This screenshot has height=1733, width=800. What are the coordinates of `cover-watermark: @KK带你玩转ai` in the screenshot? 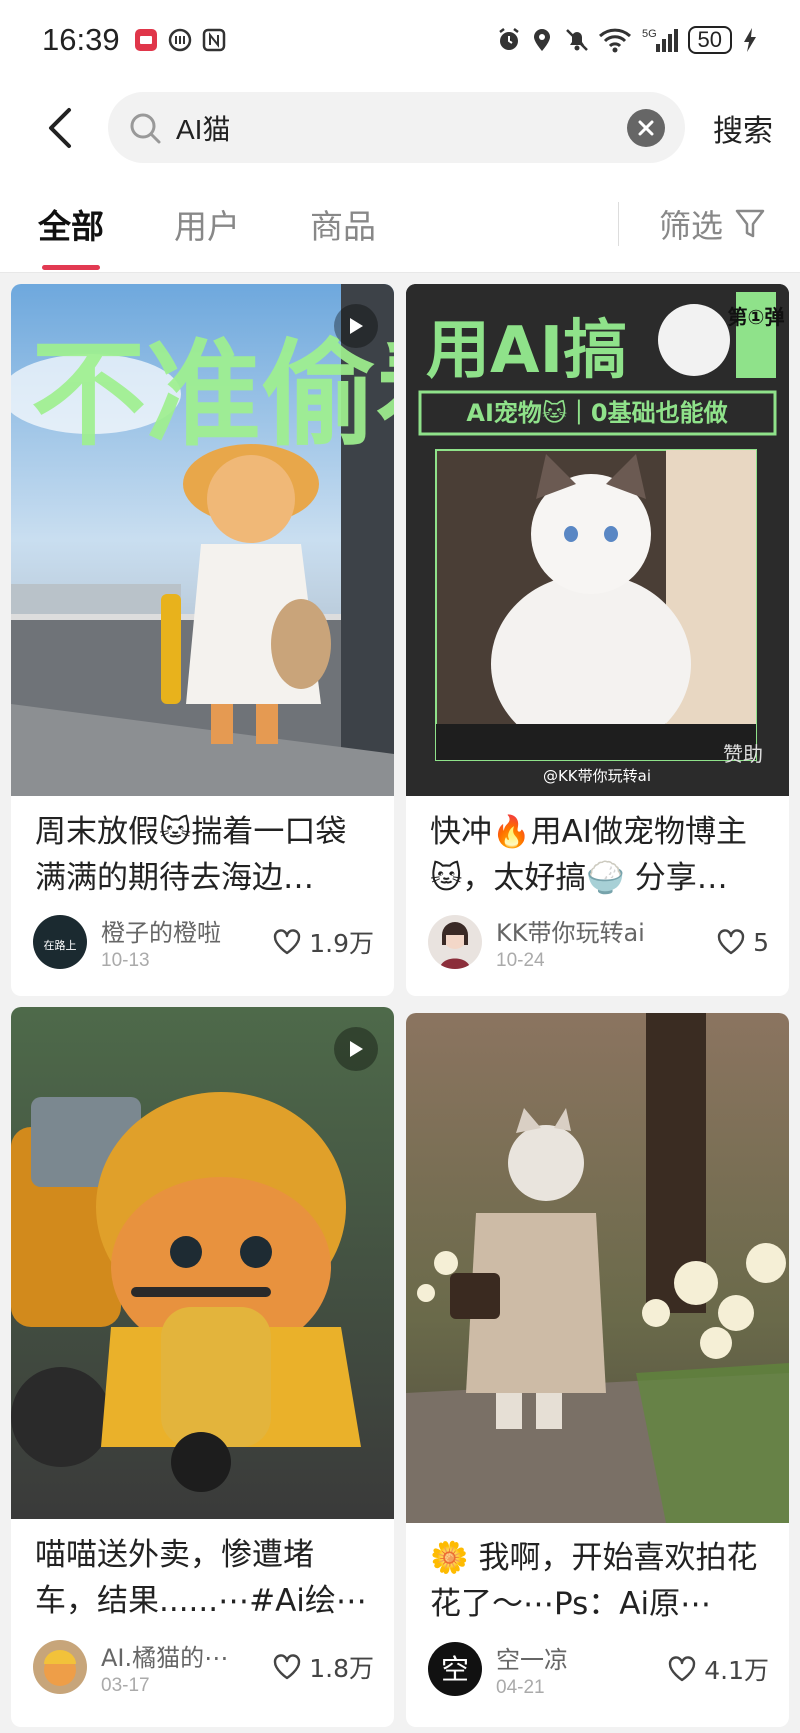 It's located at (597, 776).